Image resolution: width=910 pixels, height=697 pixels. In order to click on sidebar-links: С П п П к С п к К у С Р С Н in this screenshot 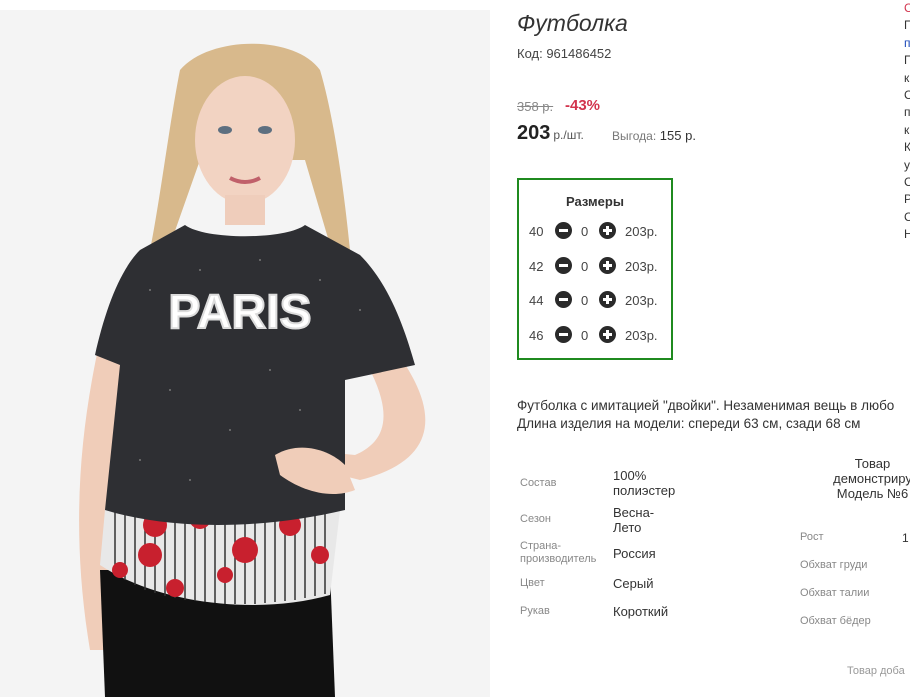, I will do `click(907, 120)`.